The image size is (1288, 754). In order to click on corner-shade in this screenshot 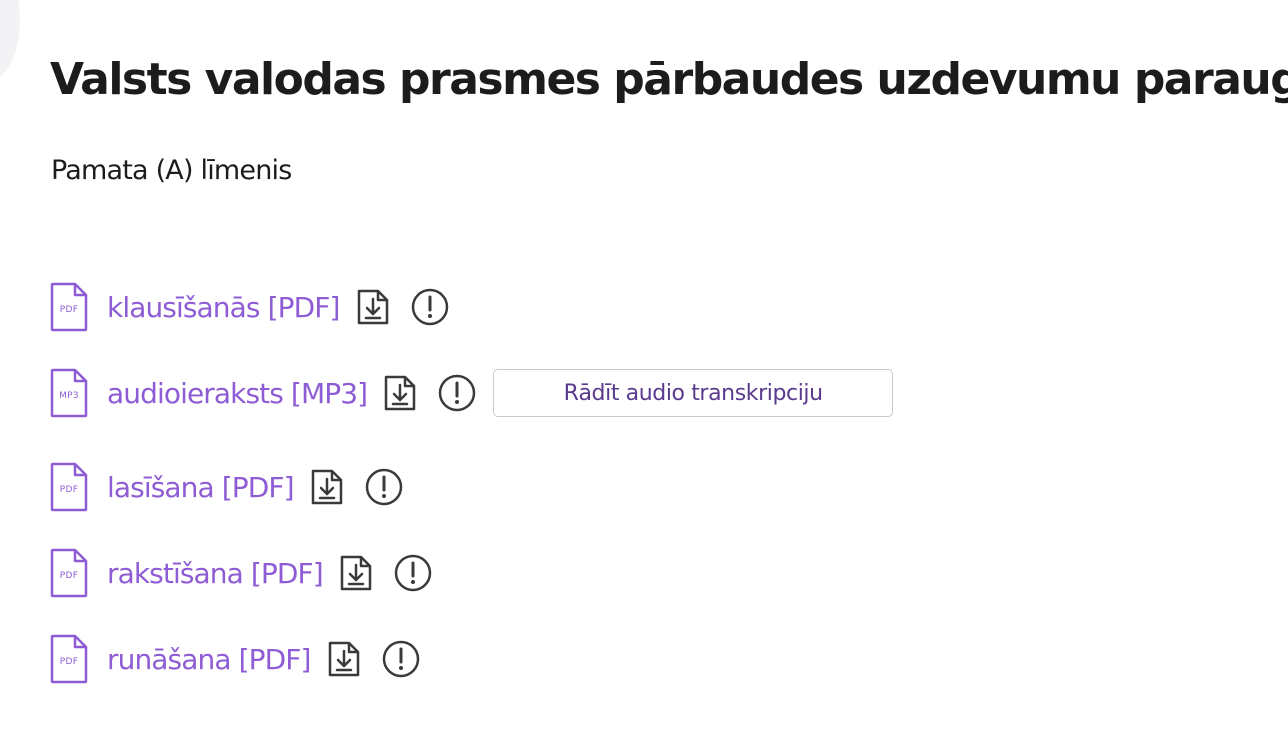, I will do `click(10, 40)`.